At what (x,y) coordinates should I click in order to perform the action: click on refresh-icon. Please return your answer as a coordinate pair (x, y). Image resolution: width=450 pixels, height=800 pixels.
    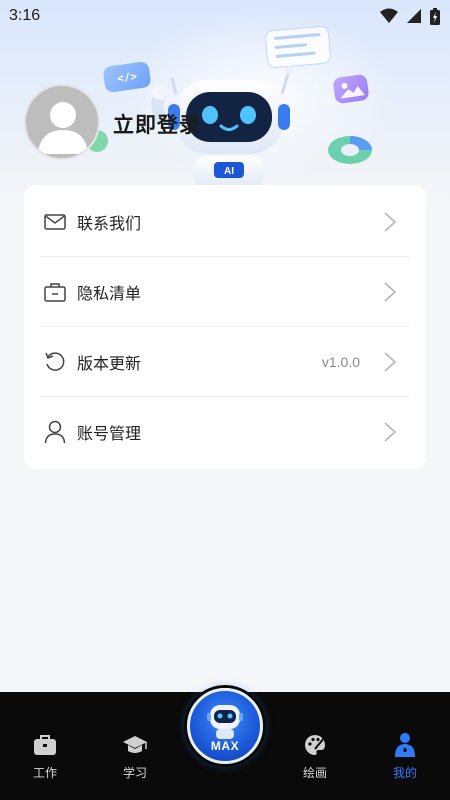
    Looking at the image, I should click on (55, 362).